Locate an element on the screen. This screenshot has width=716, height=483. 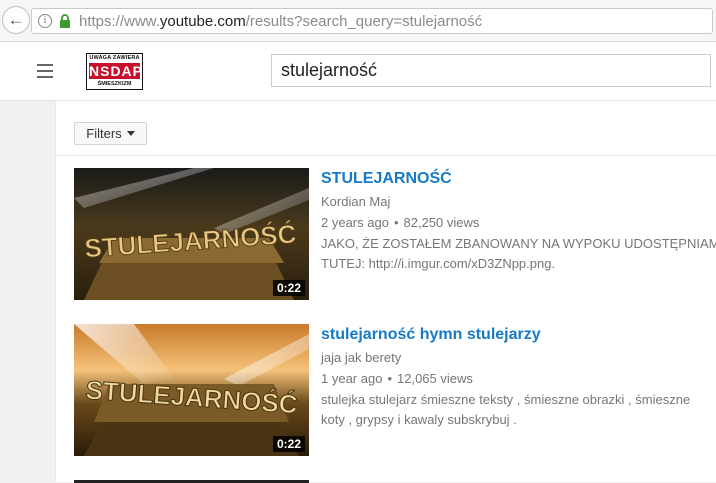
video-meta: 1 year ago • 12,065 views is located at coordinates (518, 378).